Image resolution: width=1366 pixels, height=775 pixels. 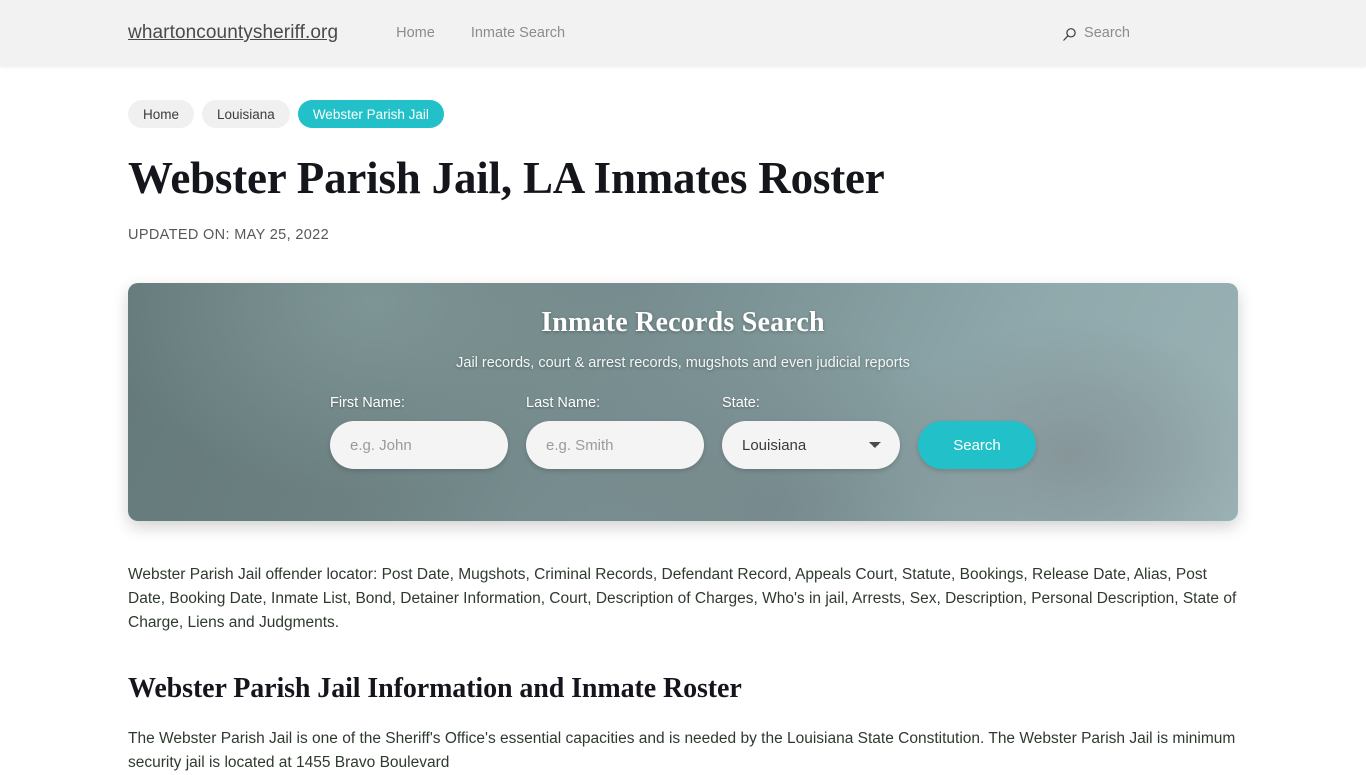 What do you see at coordinates (415, 33) in the screenshot?
I see `nav-item-home: Home` at bounding box center [415, 33].